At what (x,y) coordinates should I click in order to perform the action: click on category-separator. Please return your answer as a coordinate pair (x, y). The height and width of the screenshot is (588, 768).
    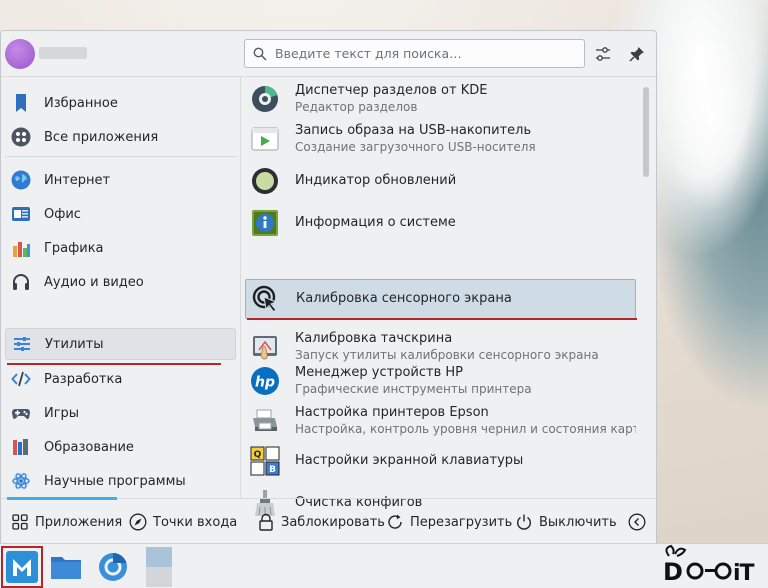
    Looking at the image, I should click on (120, 156).